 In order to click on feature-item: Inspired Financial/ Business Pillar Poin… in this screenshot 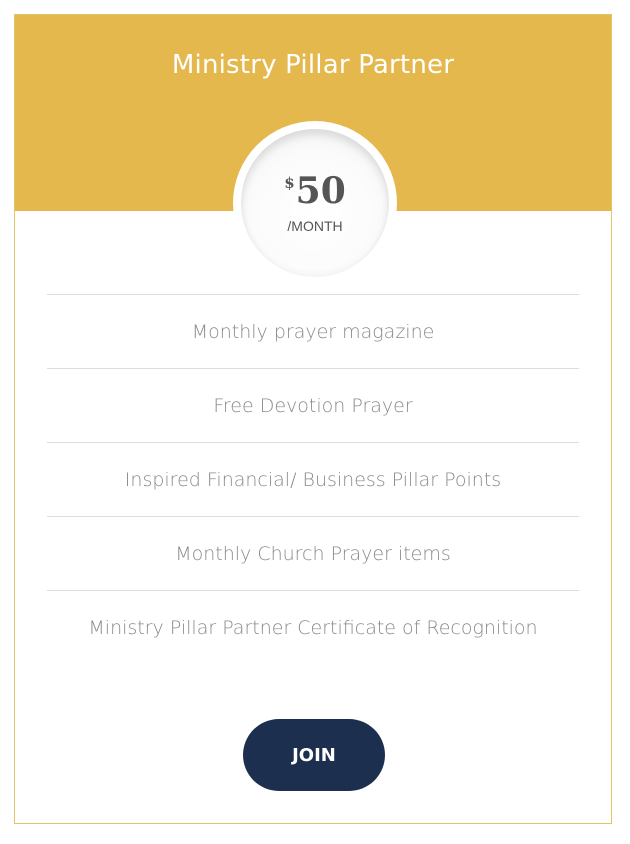, I will do `click(313, 480)`.